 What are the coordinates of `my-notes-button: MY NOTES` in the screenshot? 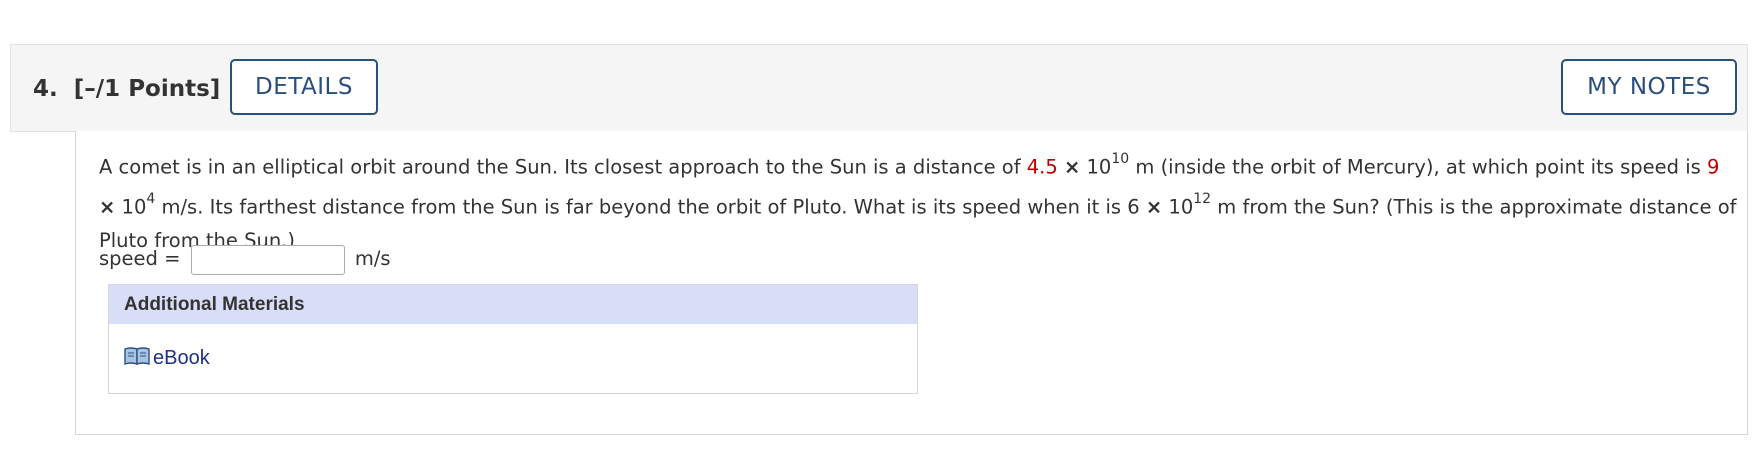 It's located at (1649, 87).